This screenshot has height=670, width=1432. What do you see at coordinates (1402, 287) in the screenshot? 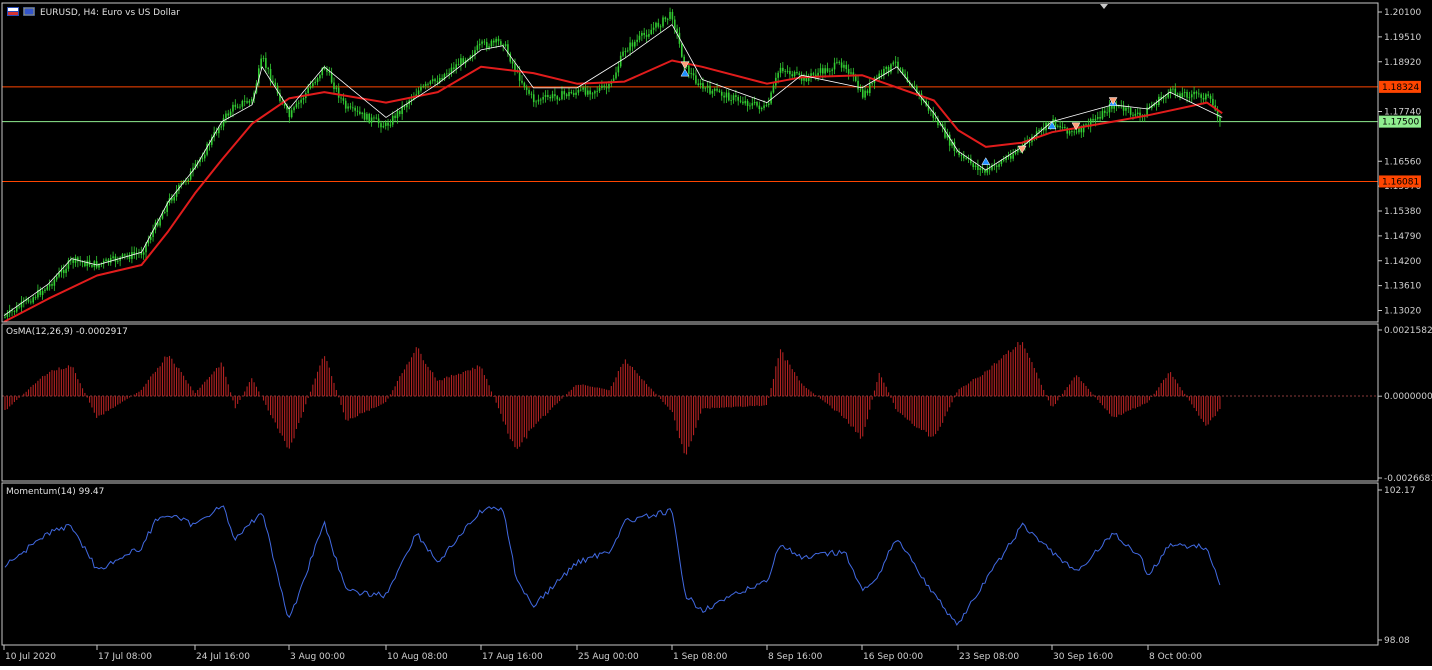
I see `price-axis-label: 1.13610` at bounding box center [1402, 287].